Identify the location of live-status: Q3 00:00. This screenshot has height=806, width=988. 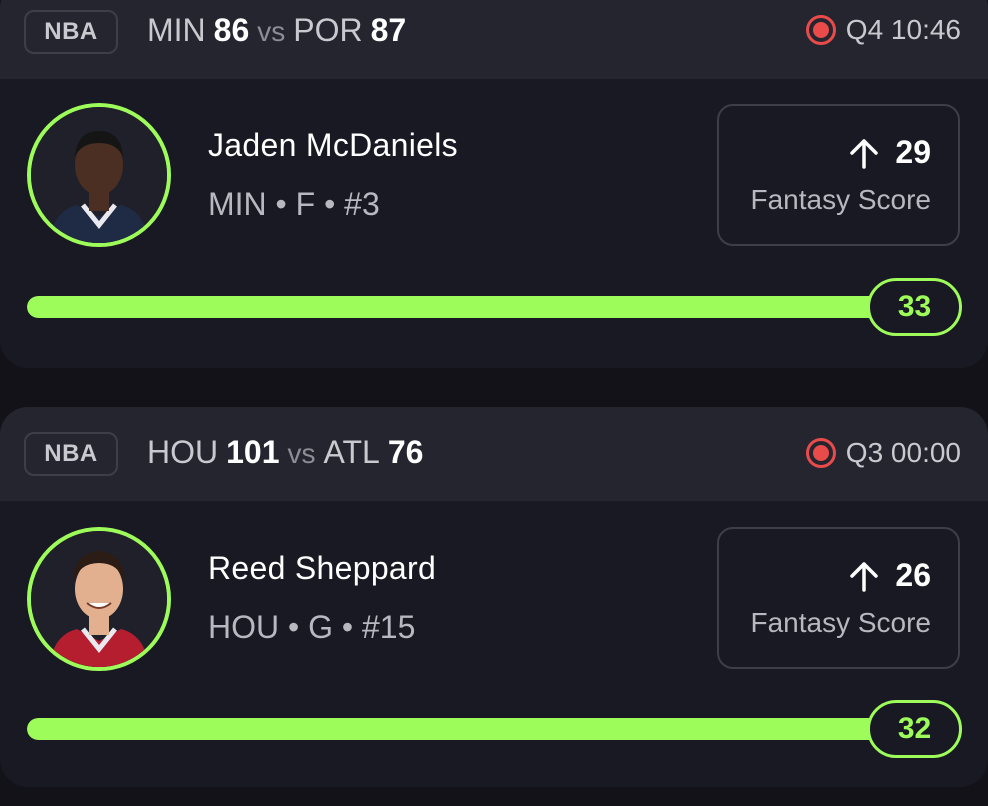
(883, 453).